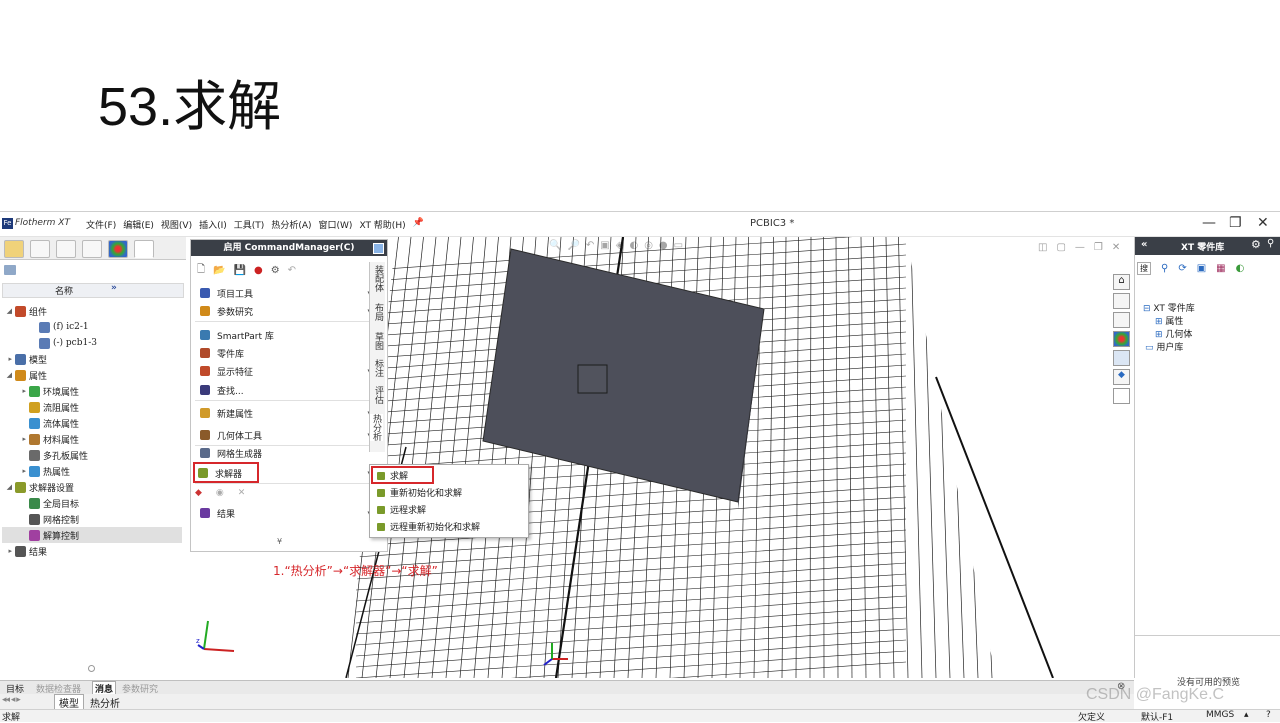 The width and height of the screenshot is (1280, 723). I want to click on cmd-project-tools: 项目工具▾, so click(283, 293).